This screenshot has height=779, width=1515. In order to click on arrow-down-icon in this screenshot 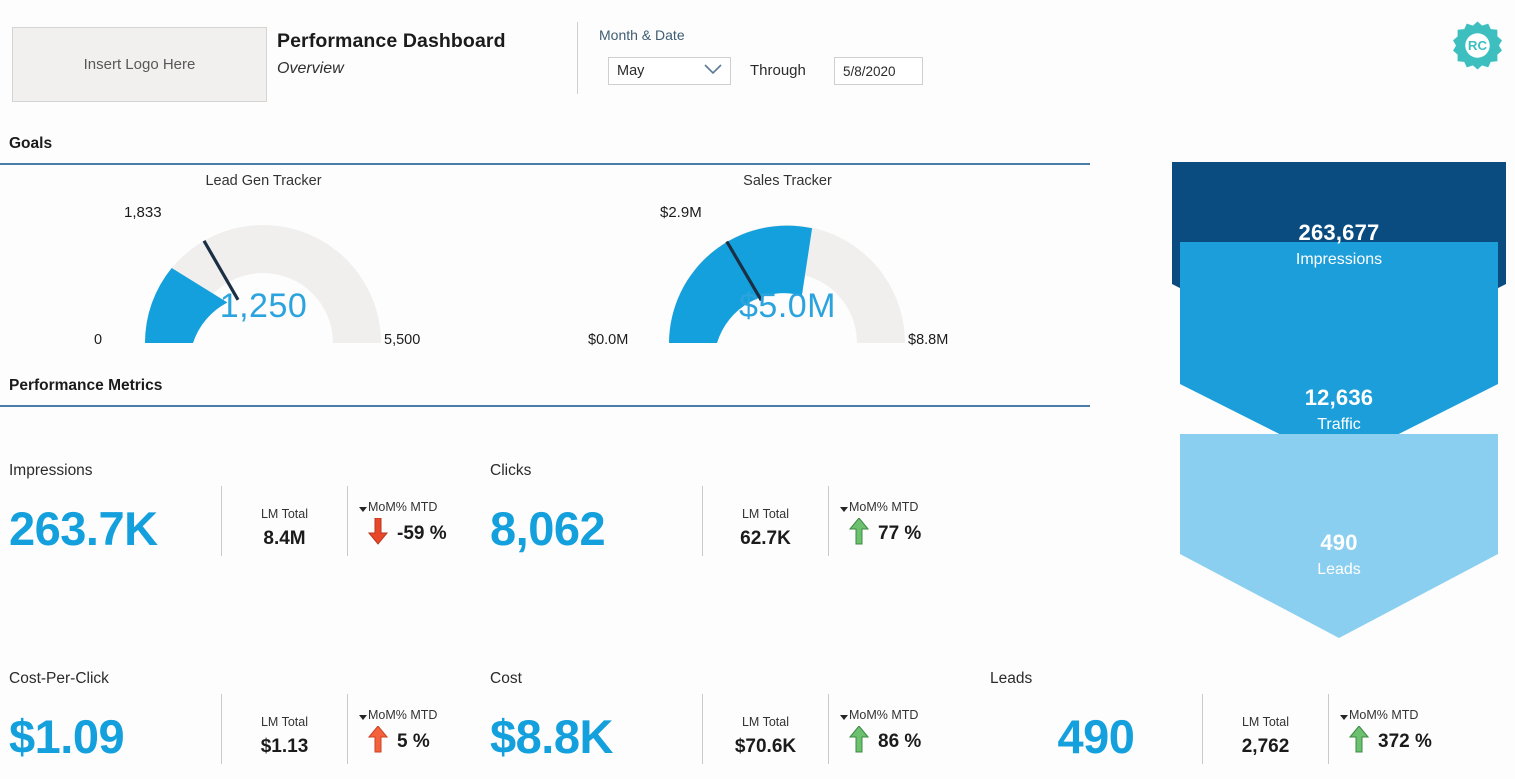, I will do `click(378, 533)`.